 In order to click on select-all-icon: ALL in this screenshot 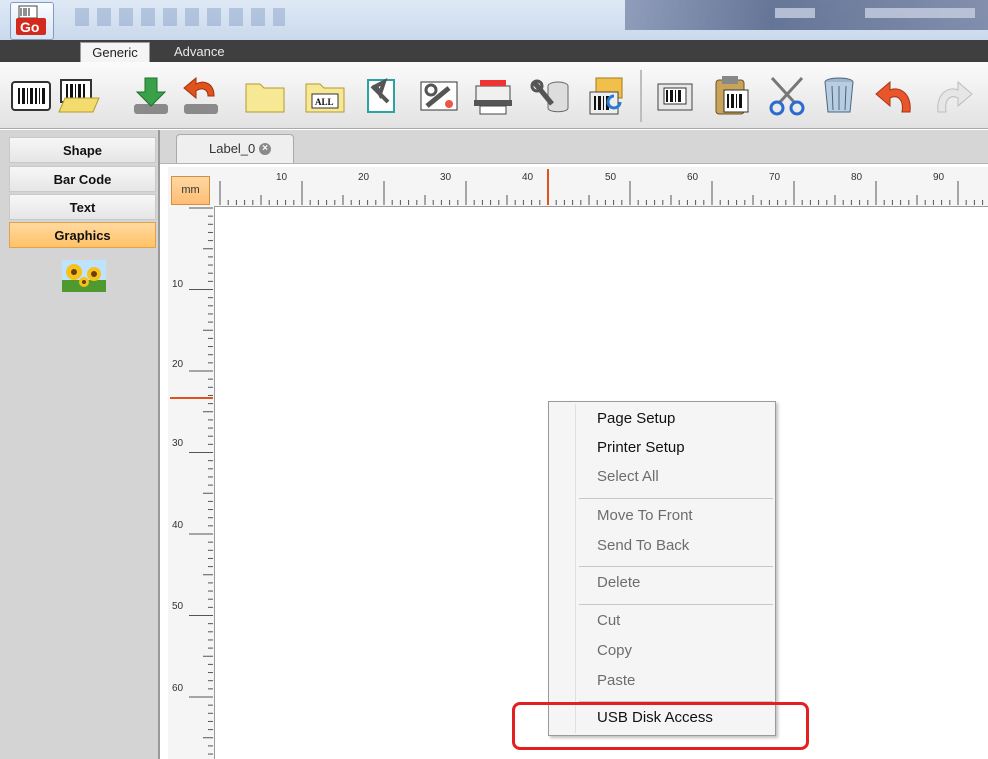, I will do `click(325, 96)`.